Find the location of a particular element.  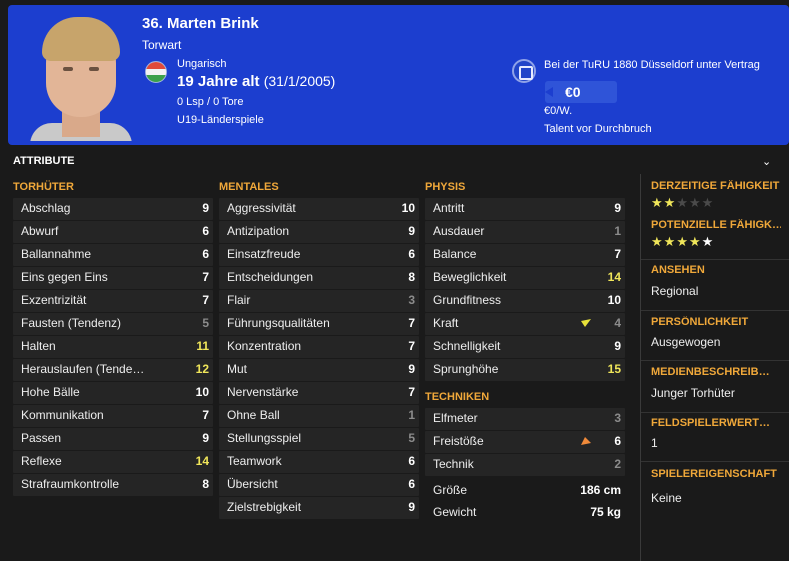

attribute-row: Antritt 9 is located at coordinates (525, 209).